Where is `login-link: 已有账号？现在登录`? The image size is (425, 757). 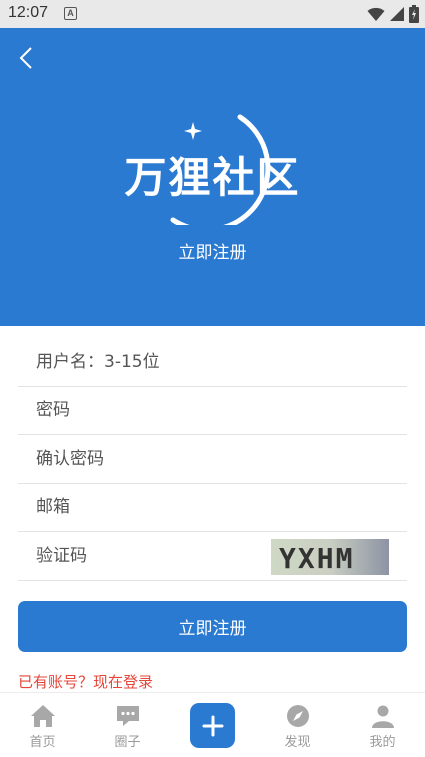 login-link: 已有账号？现在登录 is located at coordinates (85, 681).